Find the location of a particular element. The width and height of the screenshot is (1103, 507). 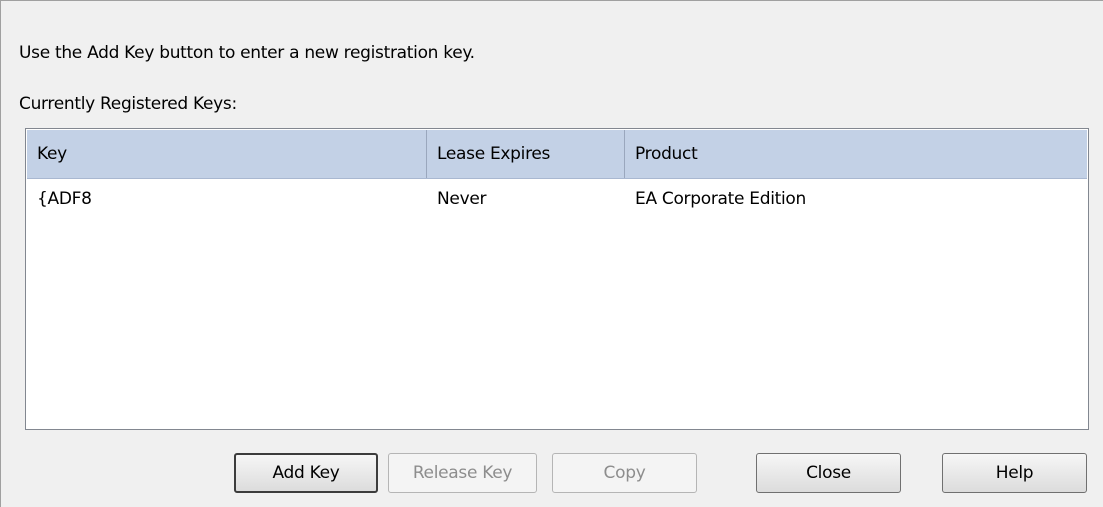

registered-keys-label: Currently Registered Keys: is located at coordinates (128, 104).